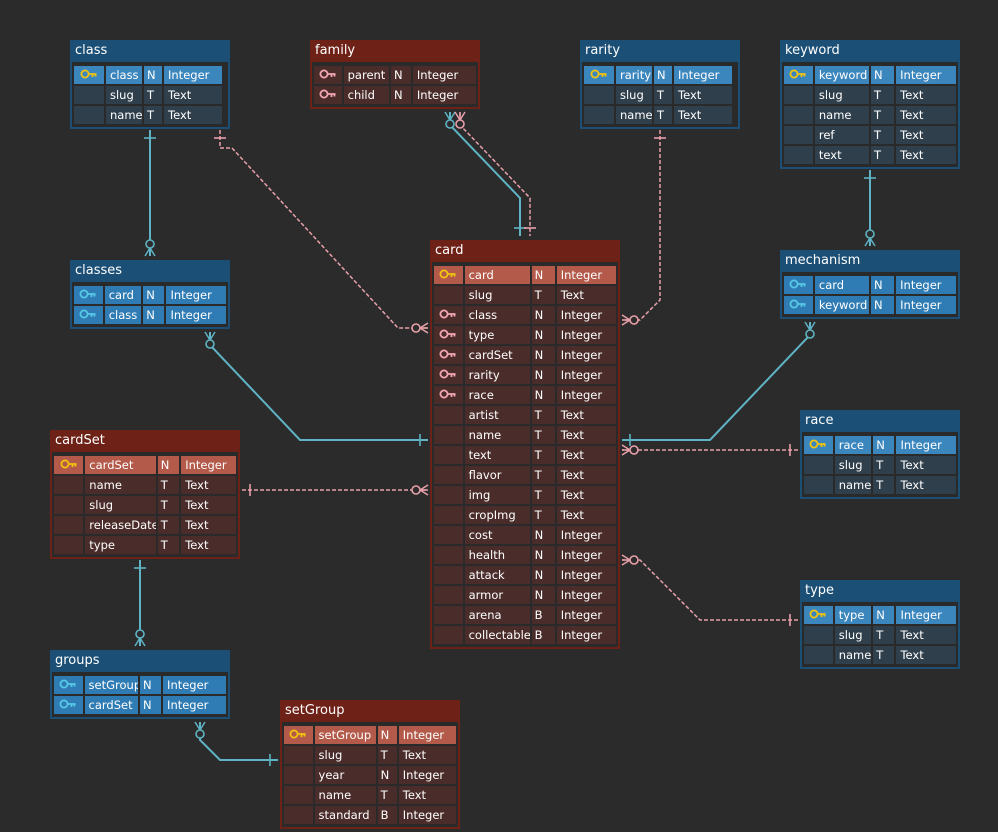 The width and height of the screenshot is (998, 832). I want to click on table-groups: groups setGroup N Integer cardSet N Integer, so click(140, 684).